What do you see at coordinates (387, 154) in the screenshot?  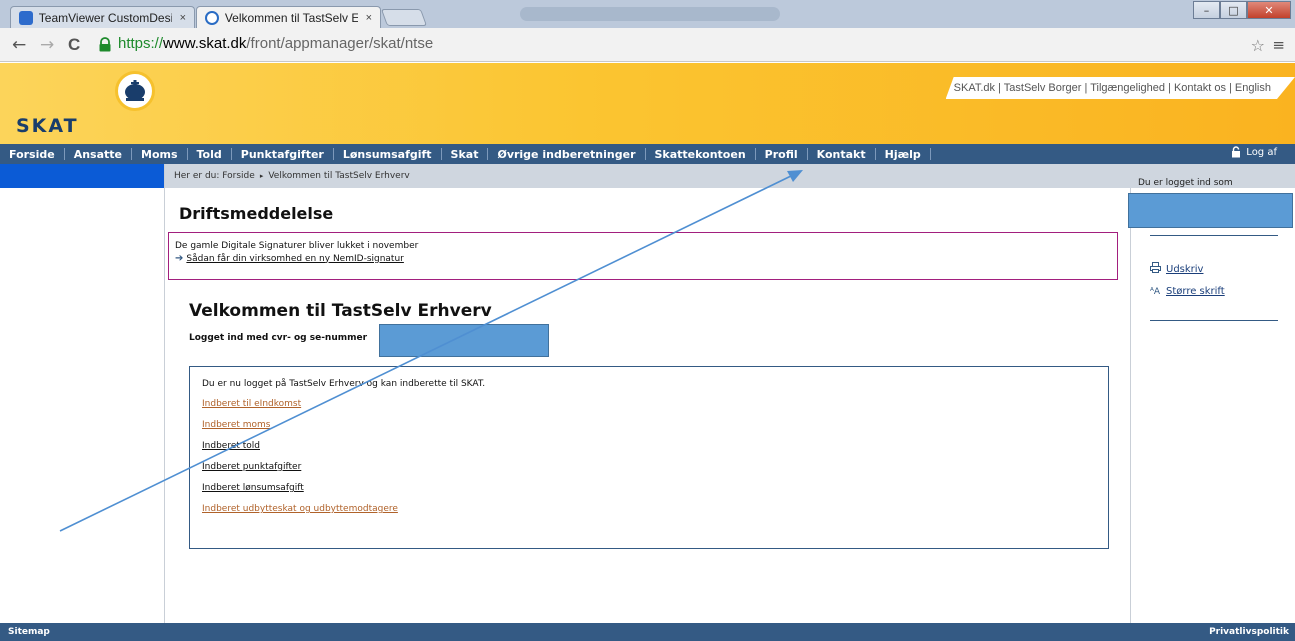 I see `menu-item-lønsumsafgift: Lønsumsafgift` at bounding box center [387, 154].